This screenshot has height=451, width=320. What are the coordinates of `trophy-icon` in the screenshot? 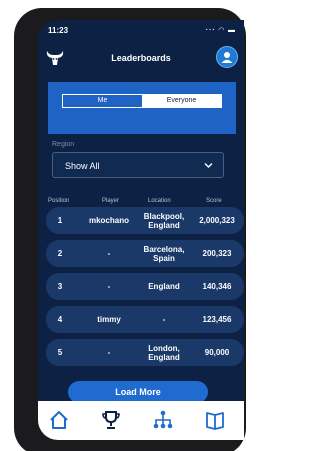 It's located at (111, 420).